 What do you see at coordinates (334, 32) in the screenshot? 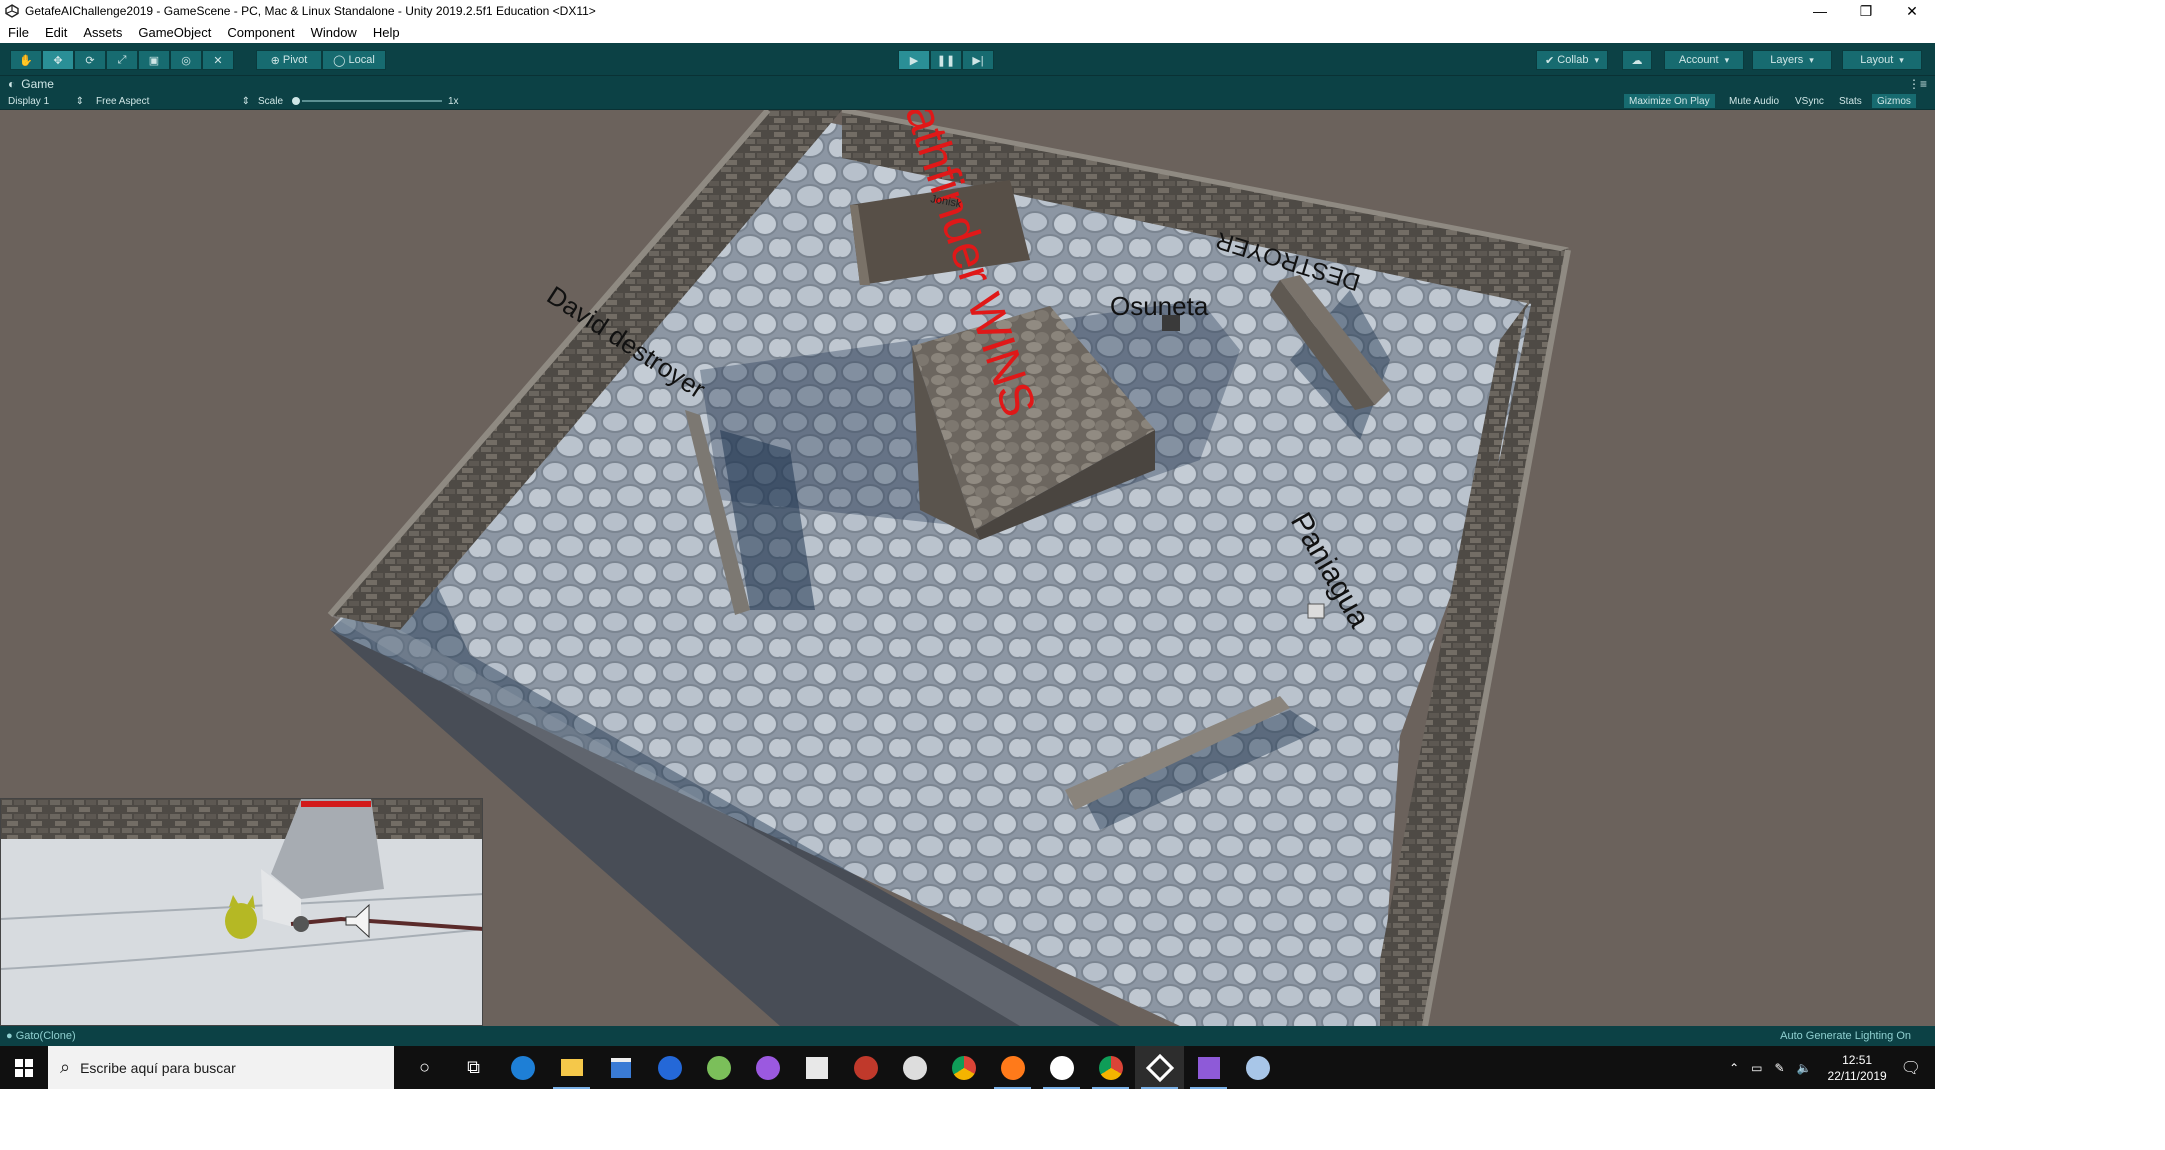
I see `menu-window: Window` at bounding box center [334, 32].